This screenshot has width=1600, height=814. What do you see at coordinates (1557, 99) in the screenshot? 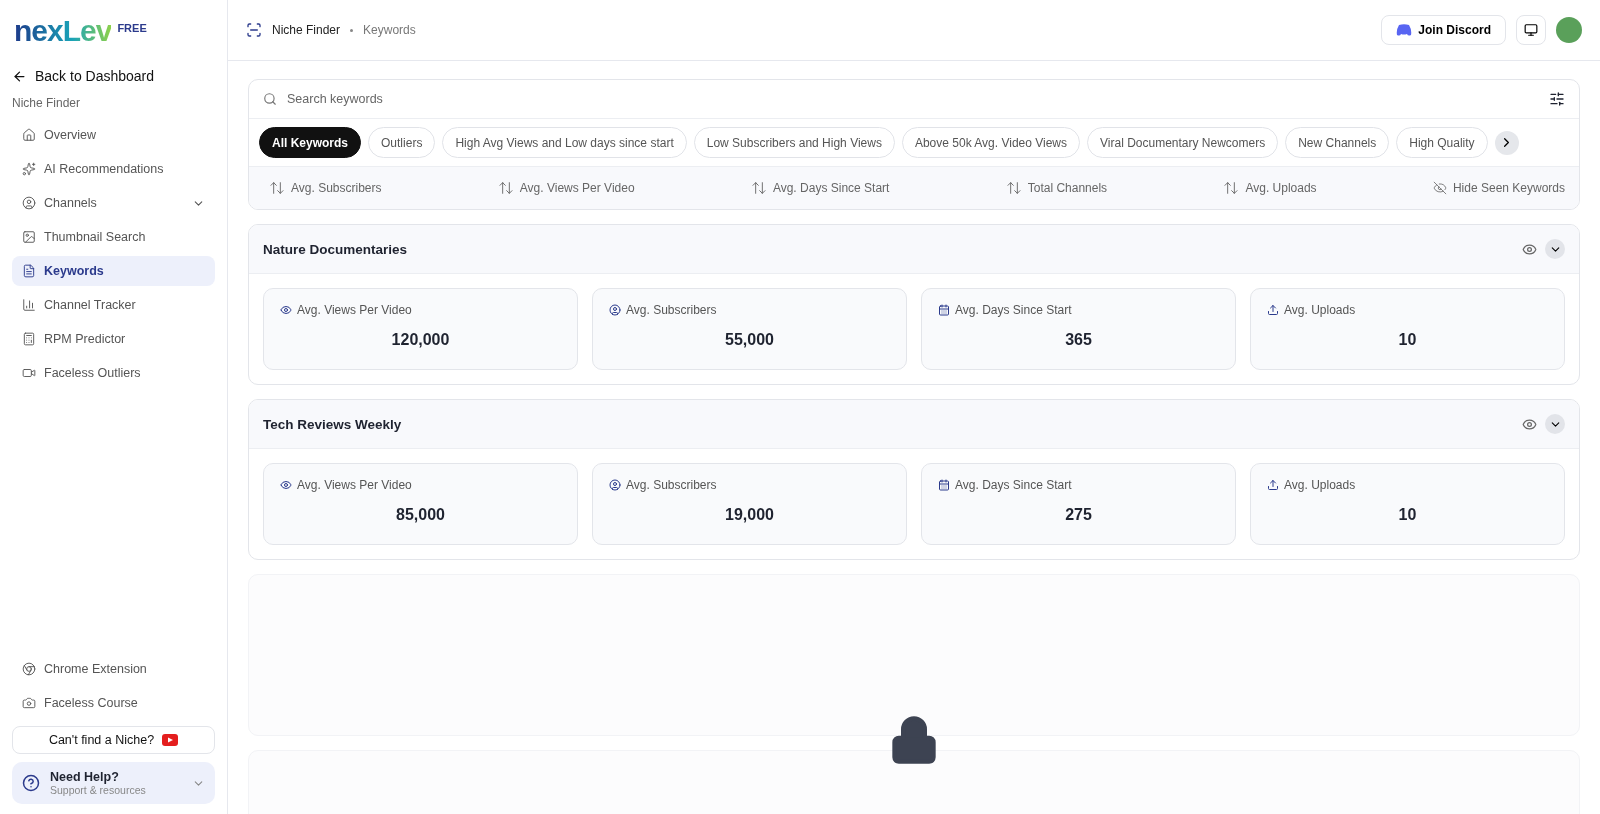
I see `filter-icon` at bounding box center [1557, 99].